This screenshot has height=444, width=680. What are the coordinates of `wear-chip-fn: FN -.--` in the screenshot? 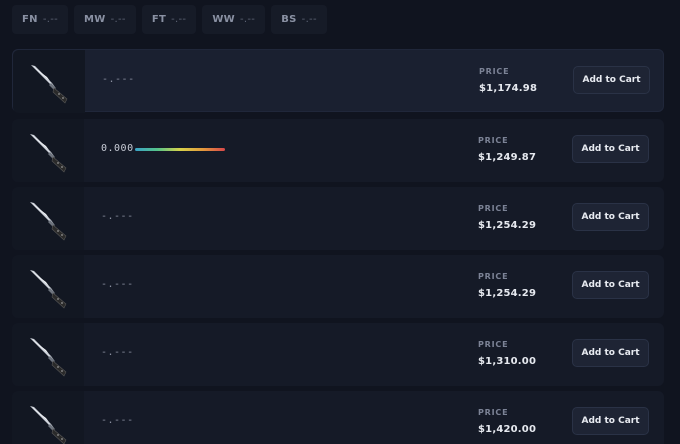 It's located at (40, 19).